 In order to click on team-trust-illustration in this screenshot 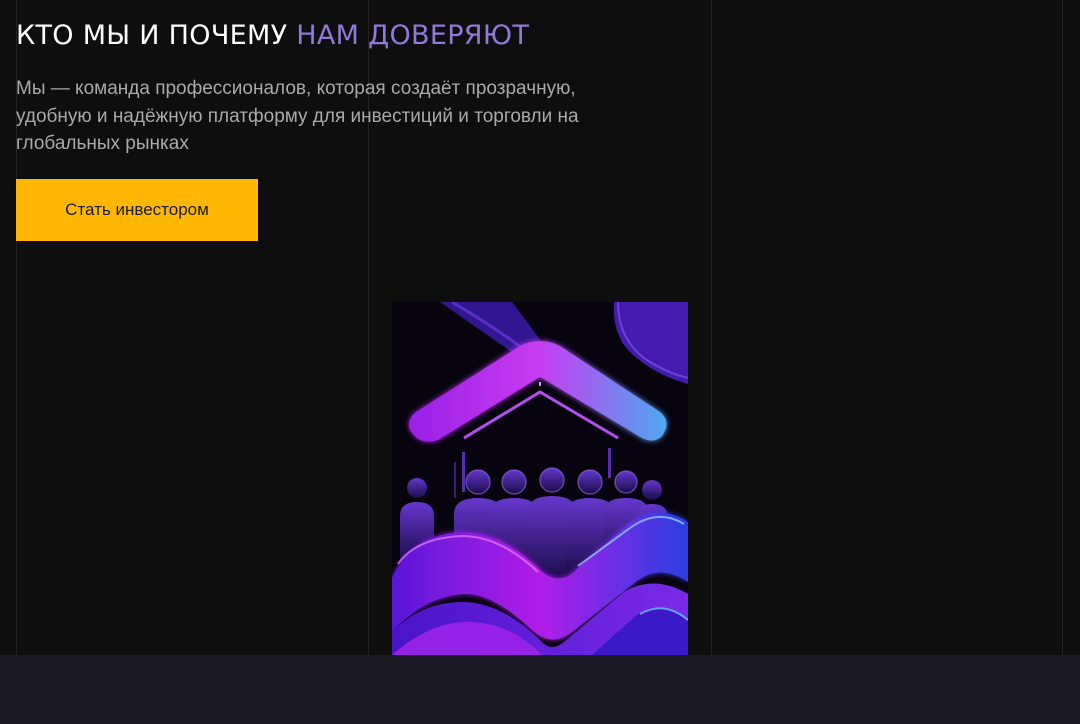, I will do `click(540, 478)`.